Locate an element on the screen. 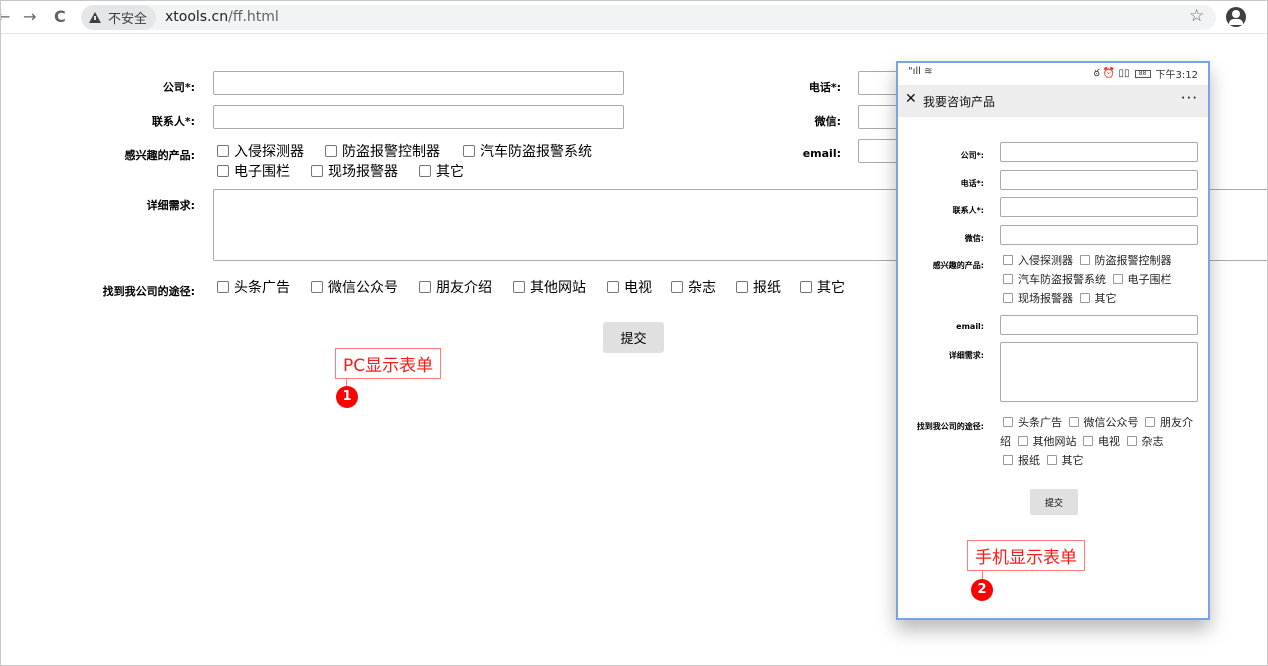 The width and height of the screenshot is (1268, 666). security-indicator: 不安全 is located at coordinates (119, 17).